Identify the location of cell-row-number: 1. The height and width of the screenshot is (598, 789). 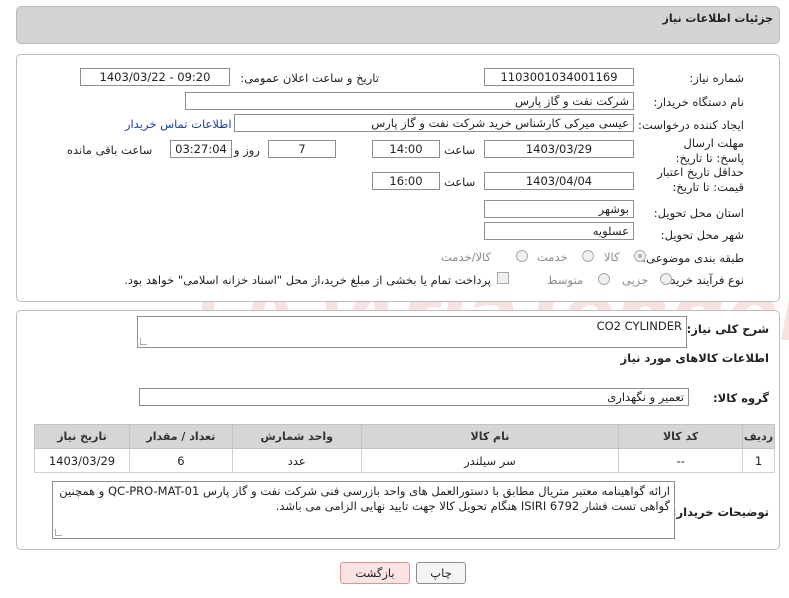
(758, 460).